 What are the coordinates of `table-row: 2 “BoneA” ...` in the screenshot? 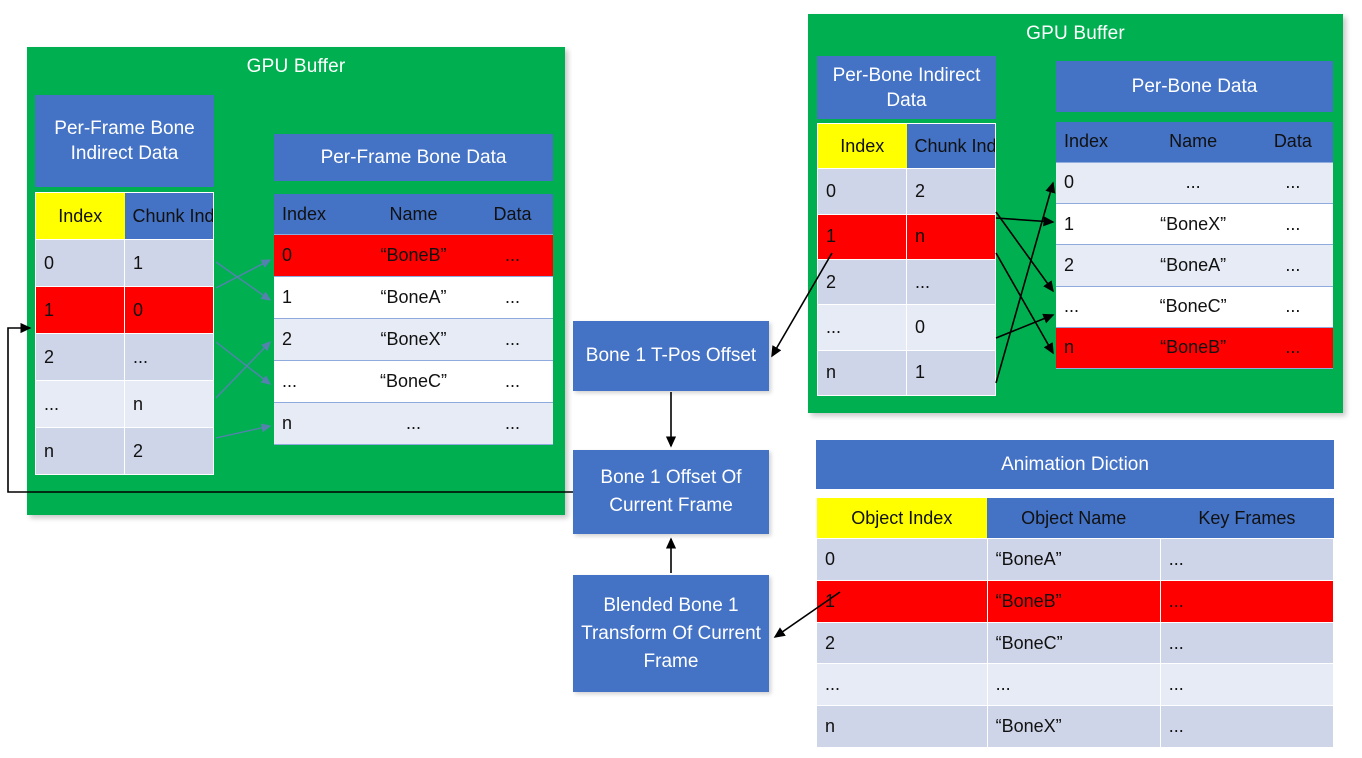 It's located at (1194, 265).